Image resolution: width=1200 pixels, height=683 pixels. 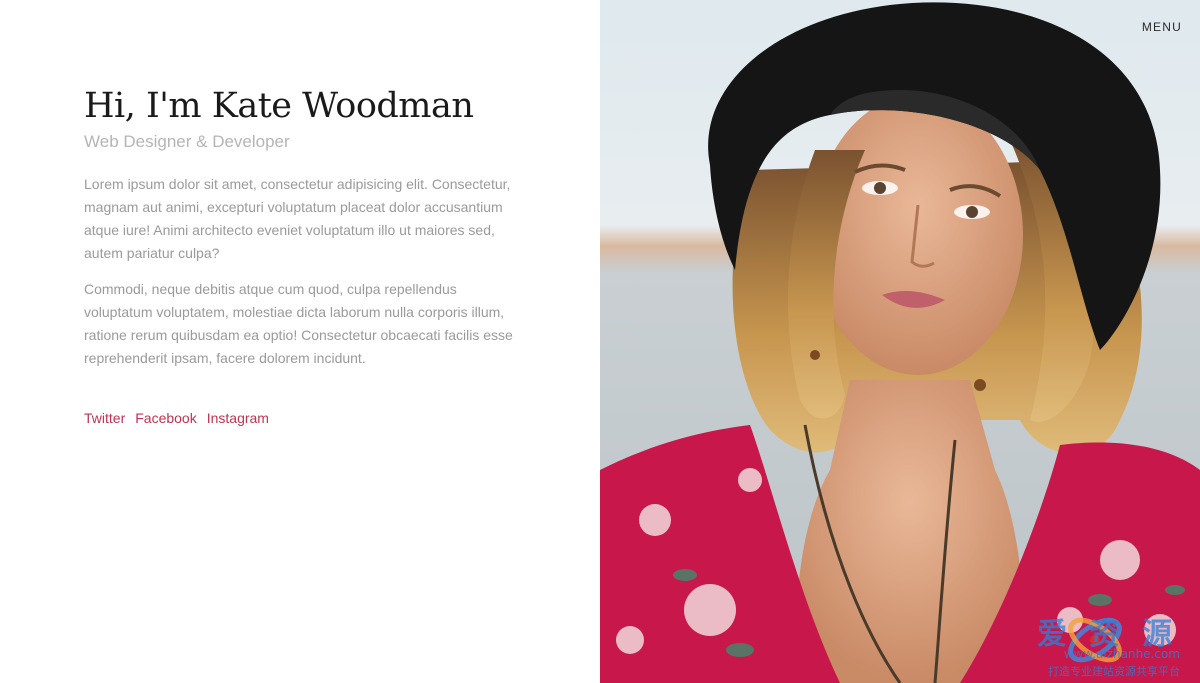 What do you see at coordinates (279, 106) in the screenshot?
I see `page-title: Hi, I'm Kate Woodman` at bounding box center [279, 106].